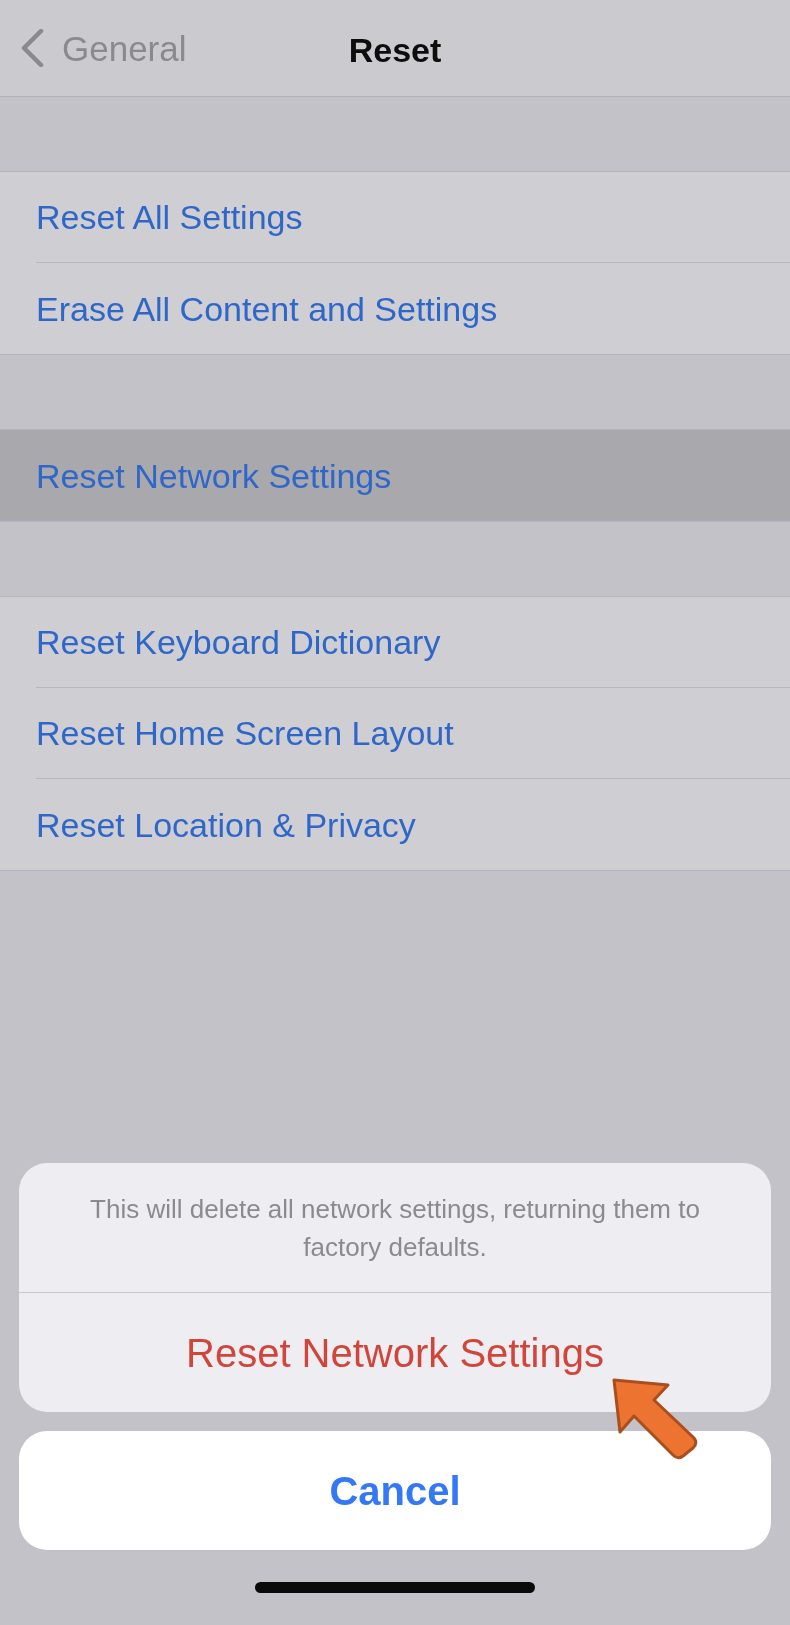  What do you see at coordinates (395, 308) in the screenshot?
I see `settings-row: Erase All Content and Settings` at bounding box center [395, 308].